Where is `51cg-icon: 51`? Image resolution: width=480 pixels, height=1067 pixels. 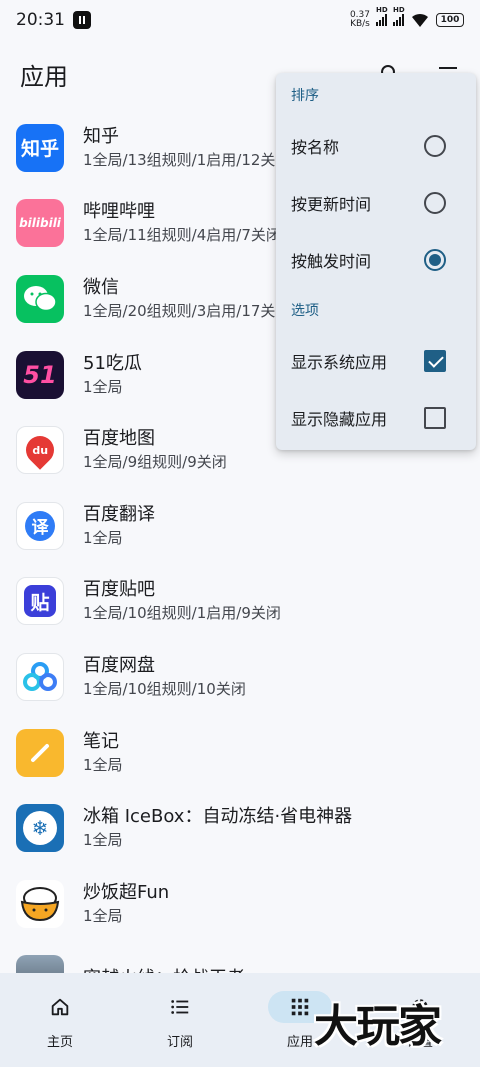
51cg-icon: 51 is located at coordinates (40, 374).